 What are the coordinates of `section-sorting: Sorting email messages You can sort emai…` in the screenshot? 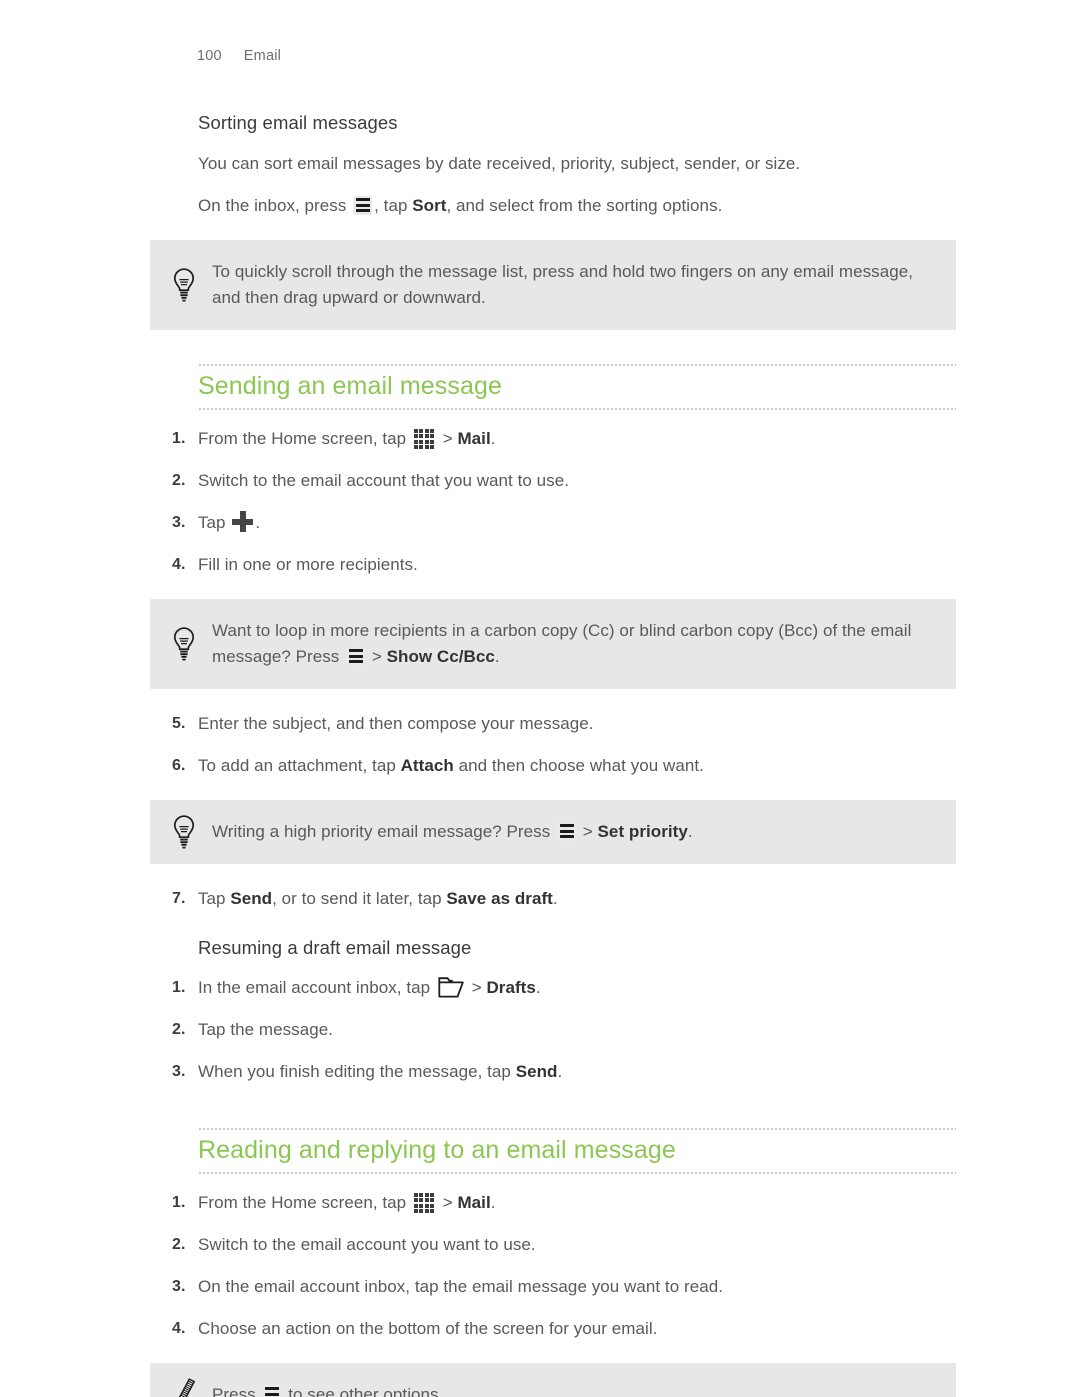 It's located at (553, 165).